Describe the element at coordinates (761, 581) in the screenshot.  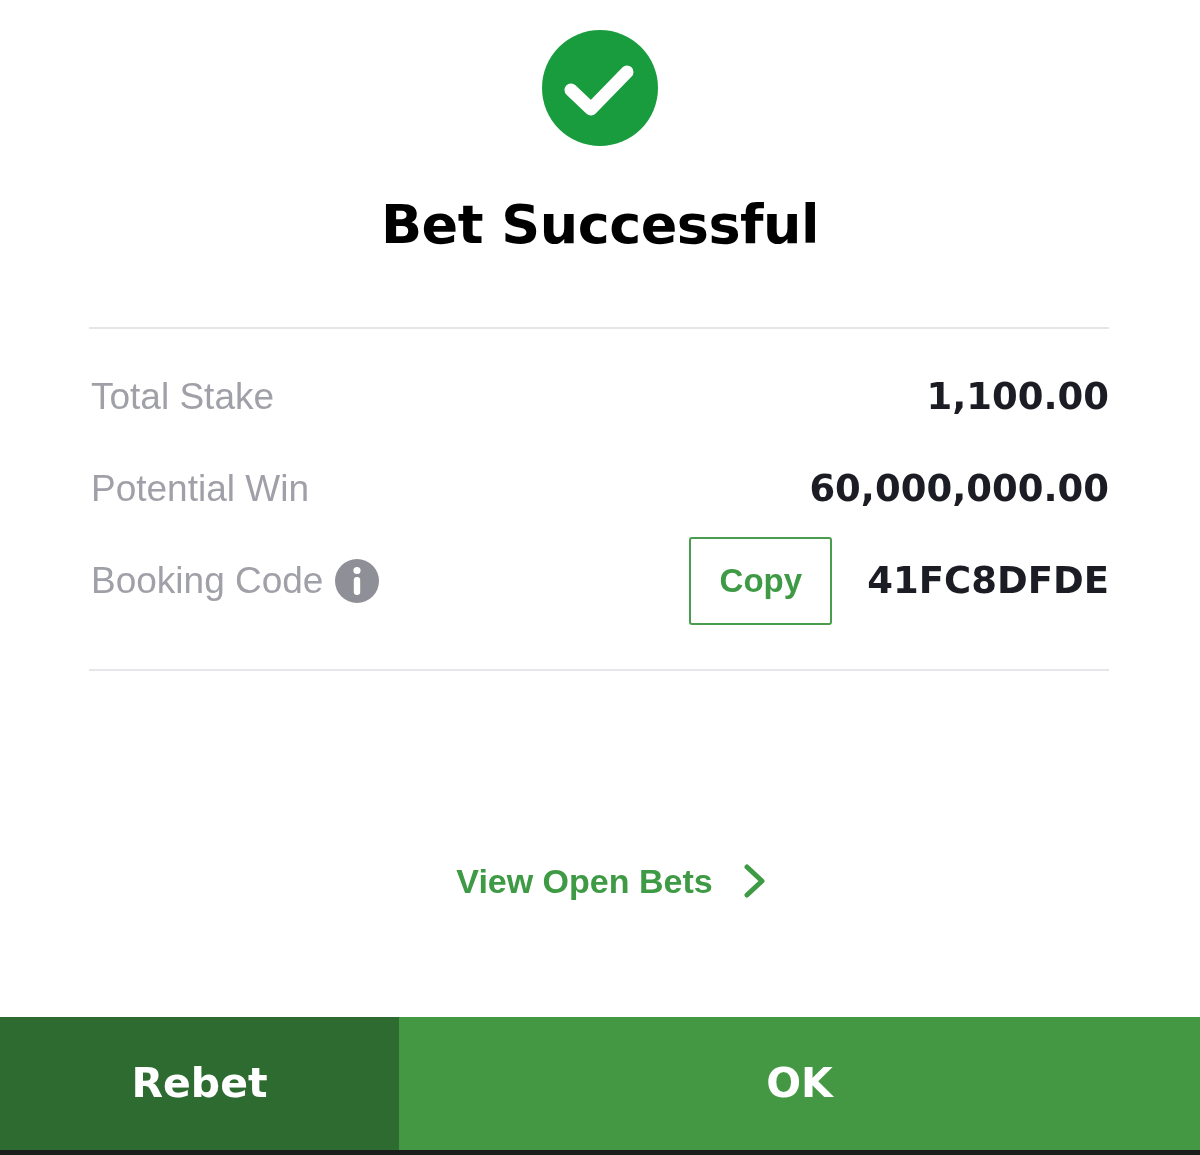
I see `copy-button: Copy` at that location.